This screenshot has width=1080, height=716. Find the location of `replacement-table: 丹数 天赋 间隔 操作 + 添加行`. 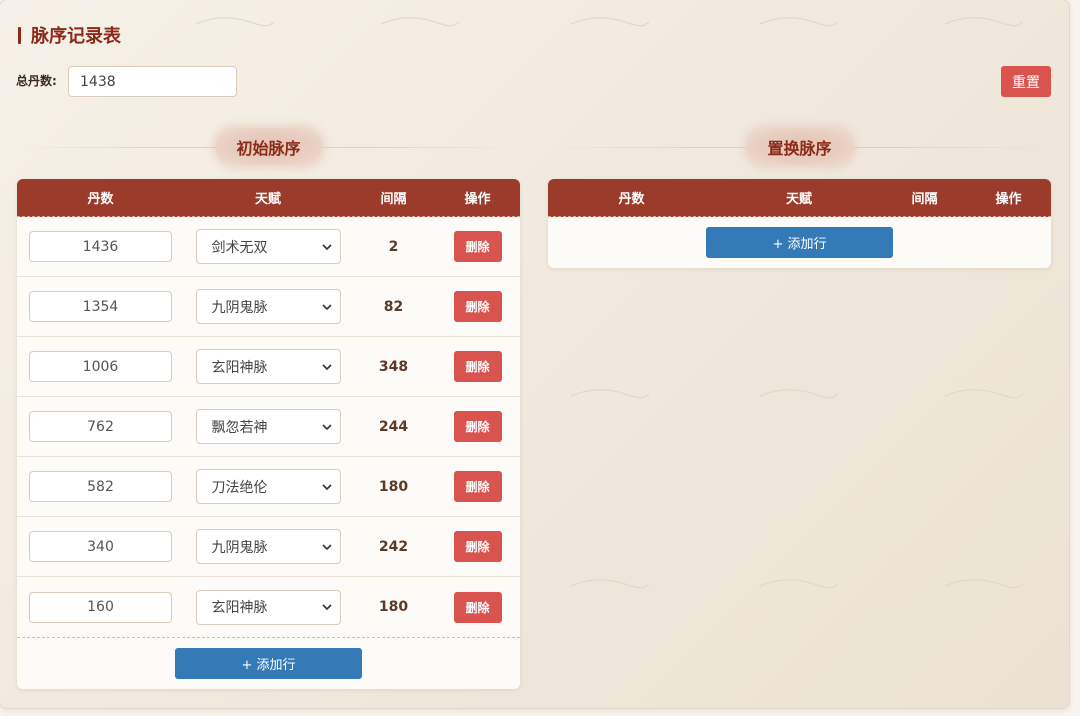

replacement-table: 丹数 天赋 间隔 操作 + 添加行 is located at coordinates (799, 223).